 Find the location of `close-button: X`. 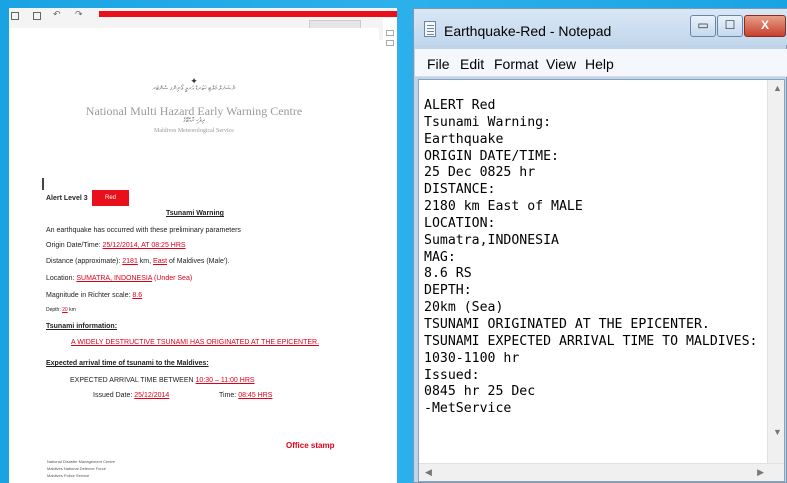

close-button: X is located at coordinates (765, 26).